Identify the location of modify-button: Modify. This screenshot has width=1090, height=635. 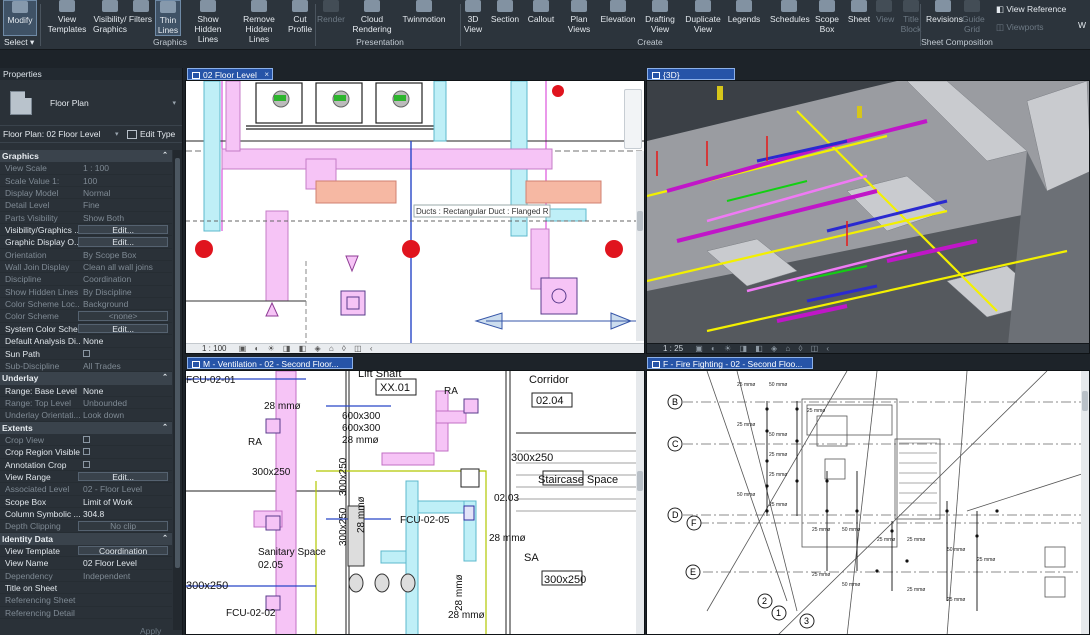
(20, 18).